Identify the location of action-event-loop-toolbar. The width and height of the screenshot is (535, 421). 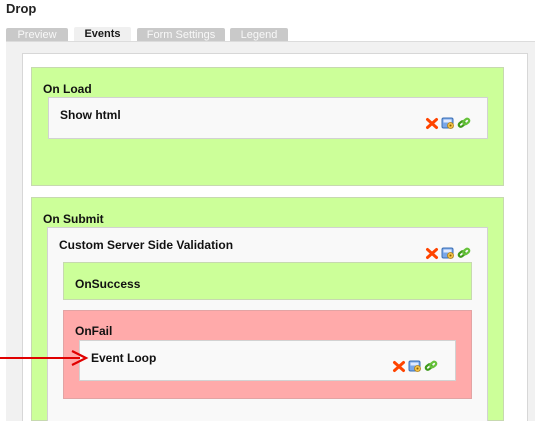
(415, 366).